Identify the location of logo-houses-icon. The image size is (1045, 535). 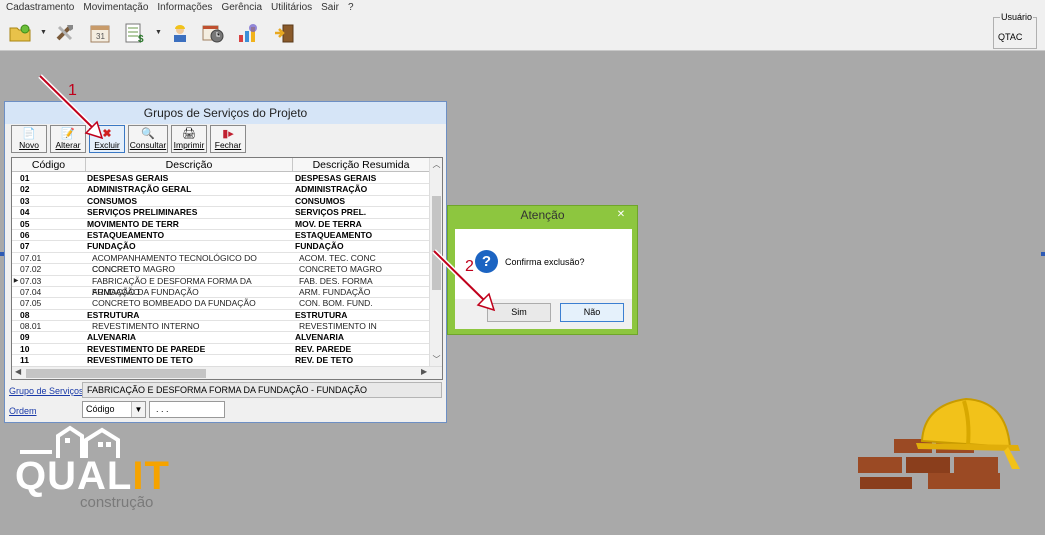
(70, 441).